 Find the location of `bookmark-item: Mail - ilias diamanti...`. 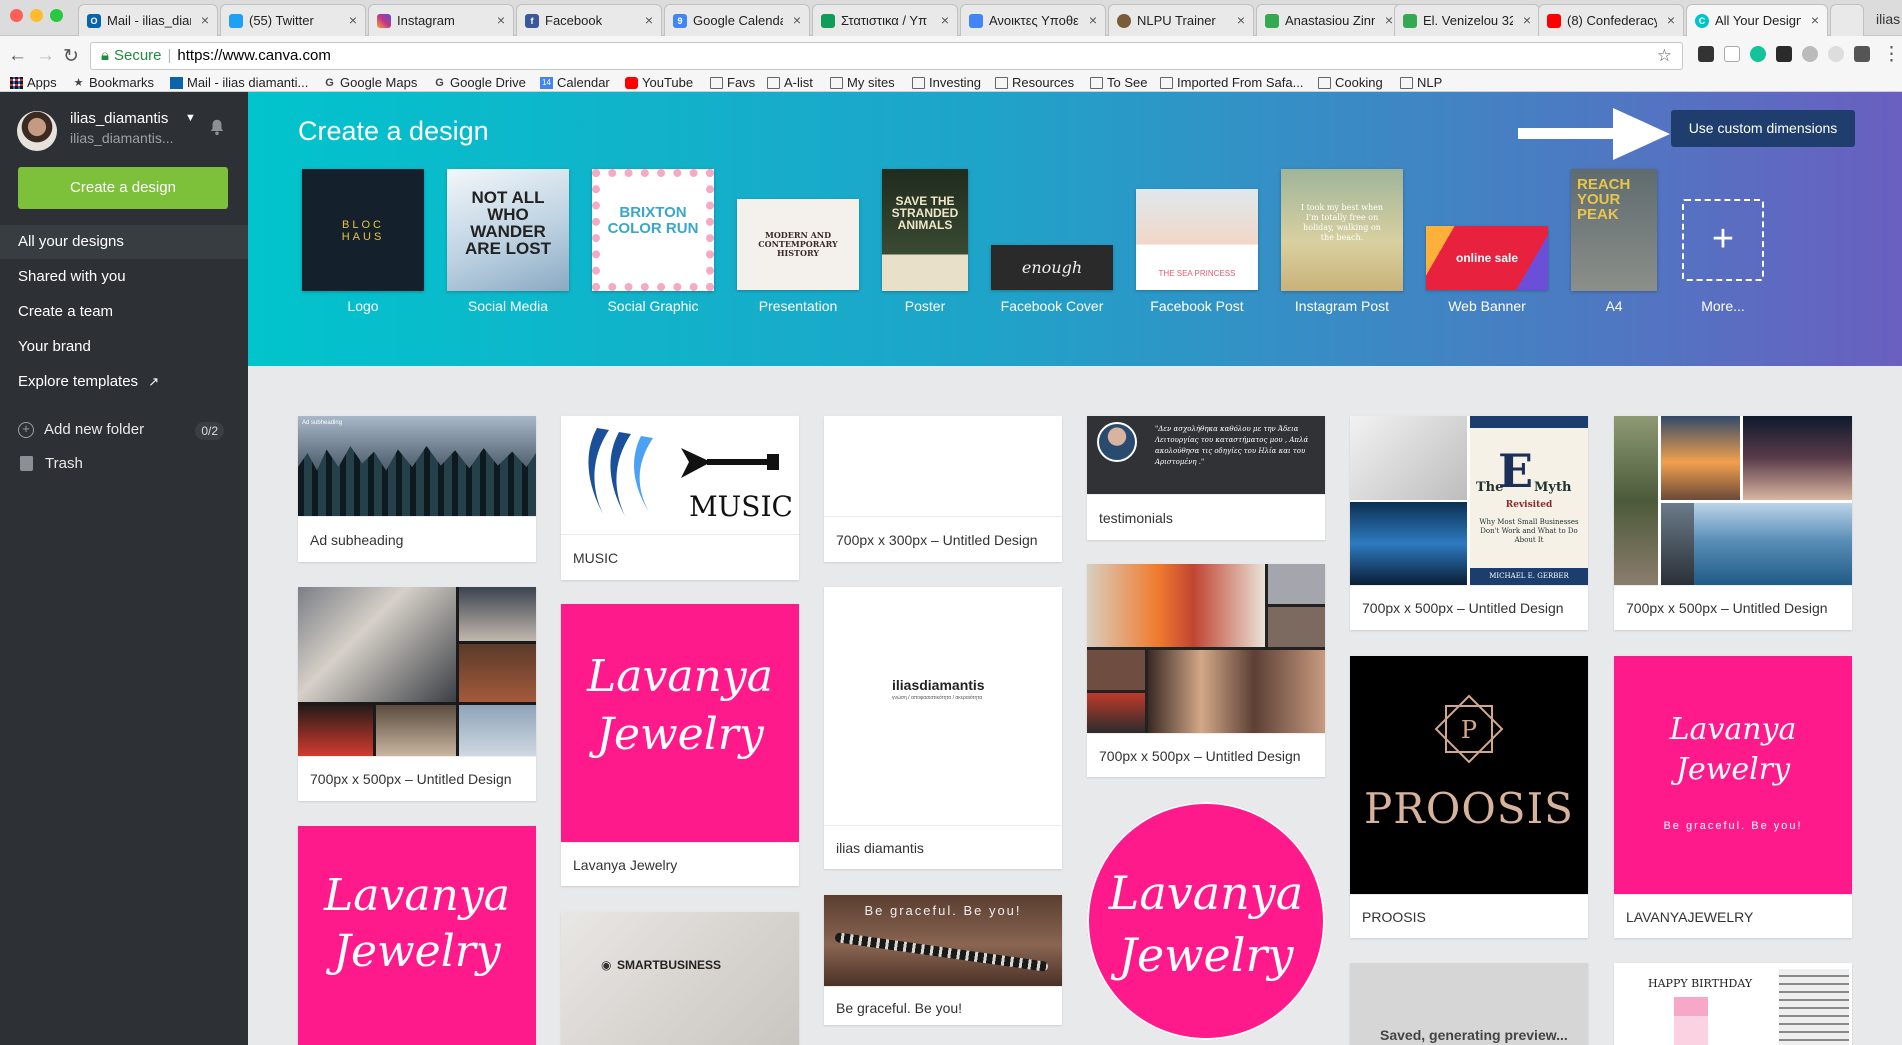

bookmark-item: Mail - ilias diamanti... is located at coordinates (239, 82).